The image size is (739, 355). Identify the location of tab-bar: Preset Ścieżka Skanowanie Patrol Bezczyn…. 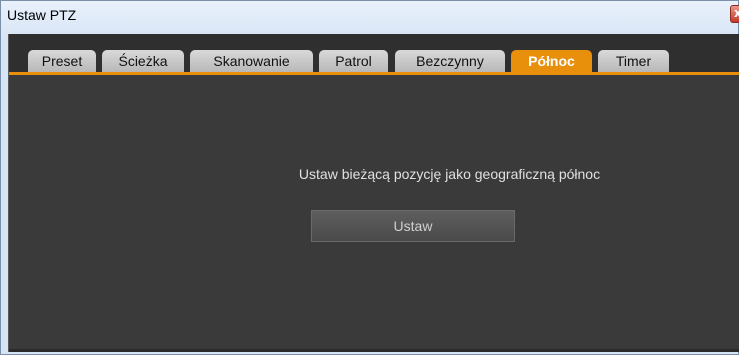
(374, 54).